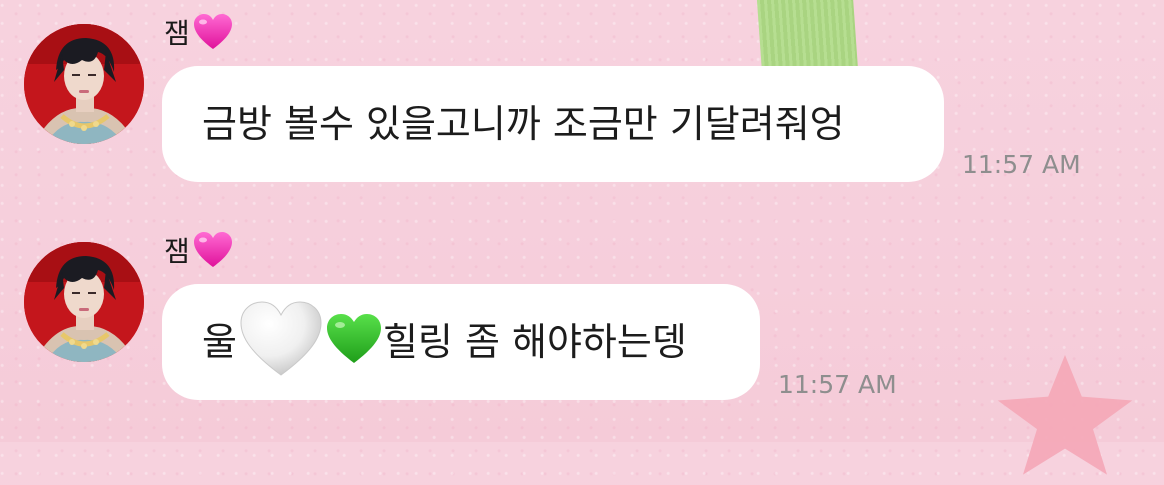 The image size is (1164, 485). Describe the element at coordinates (523, 124) in the screenshot. I see `message-text: 금방 볼수 있을고니까 조금만 기달려줘엉` at that location.